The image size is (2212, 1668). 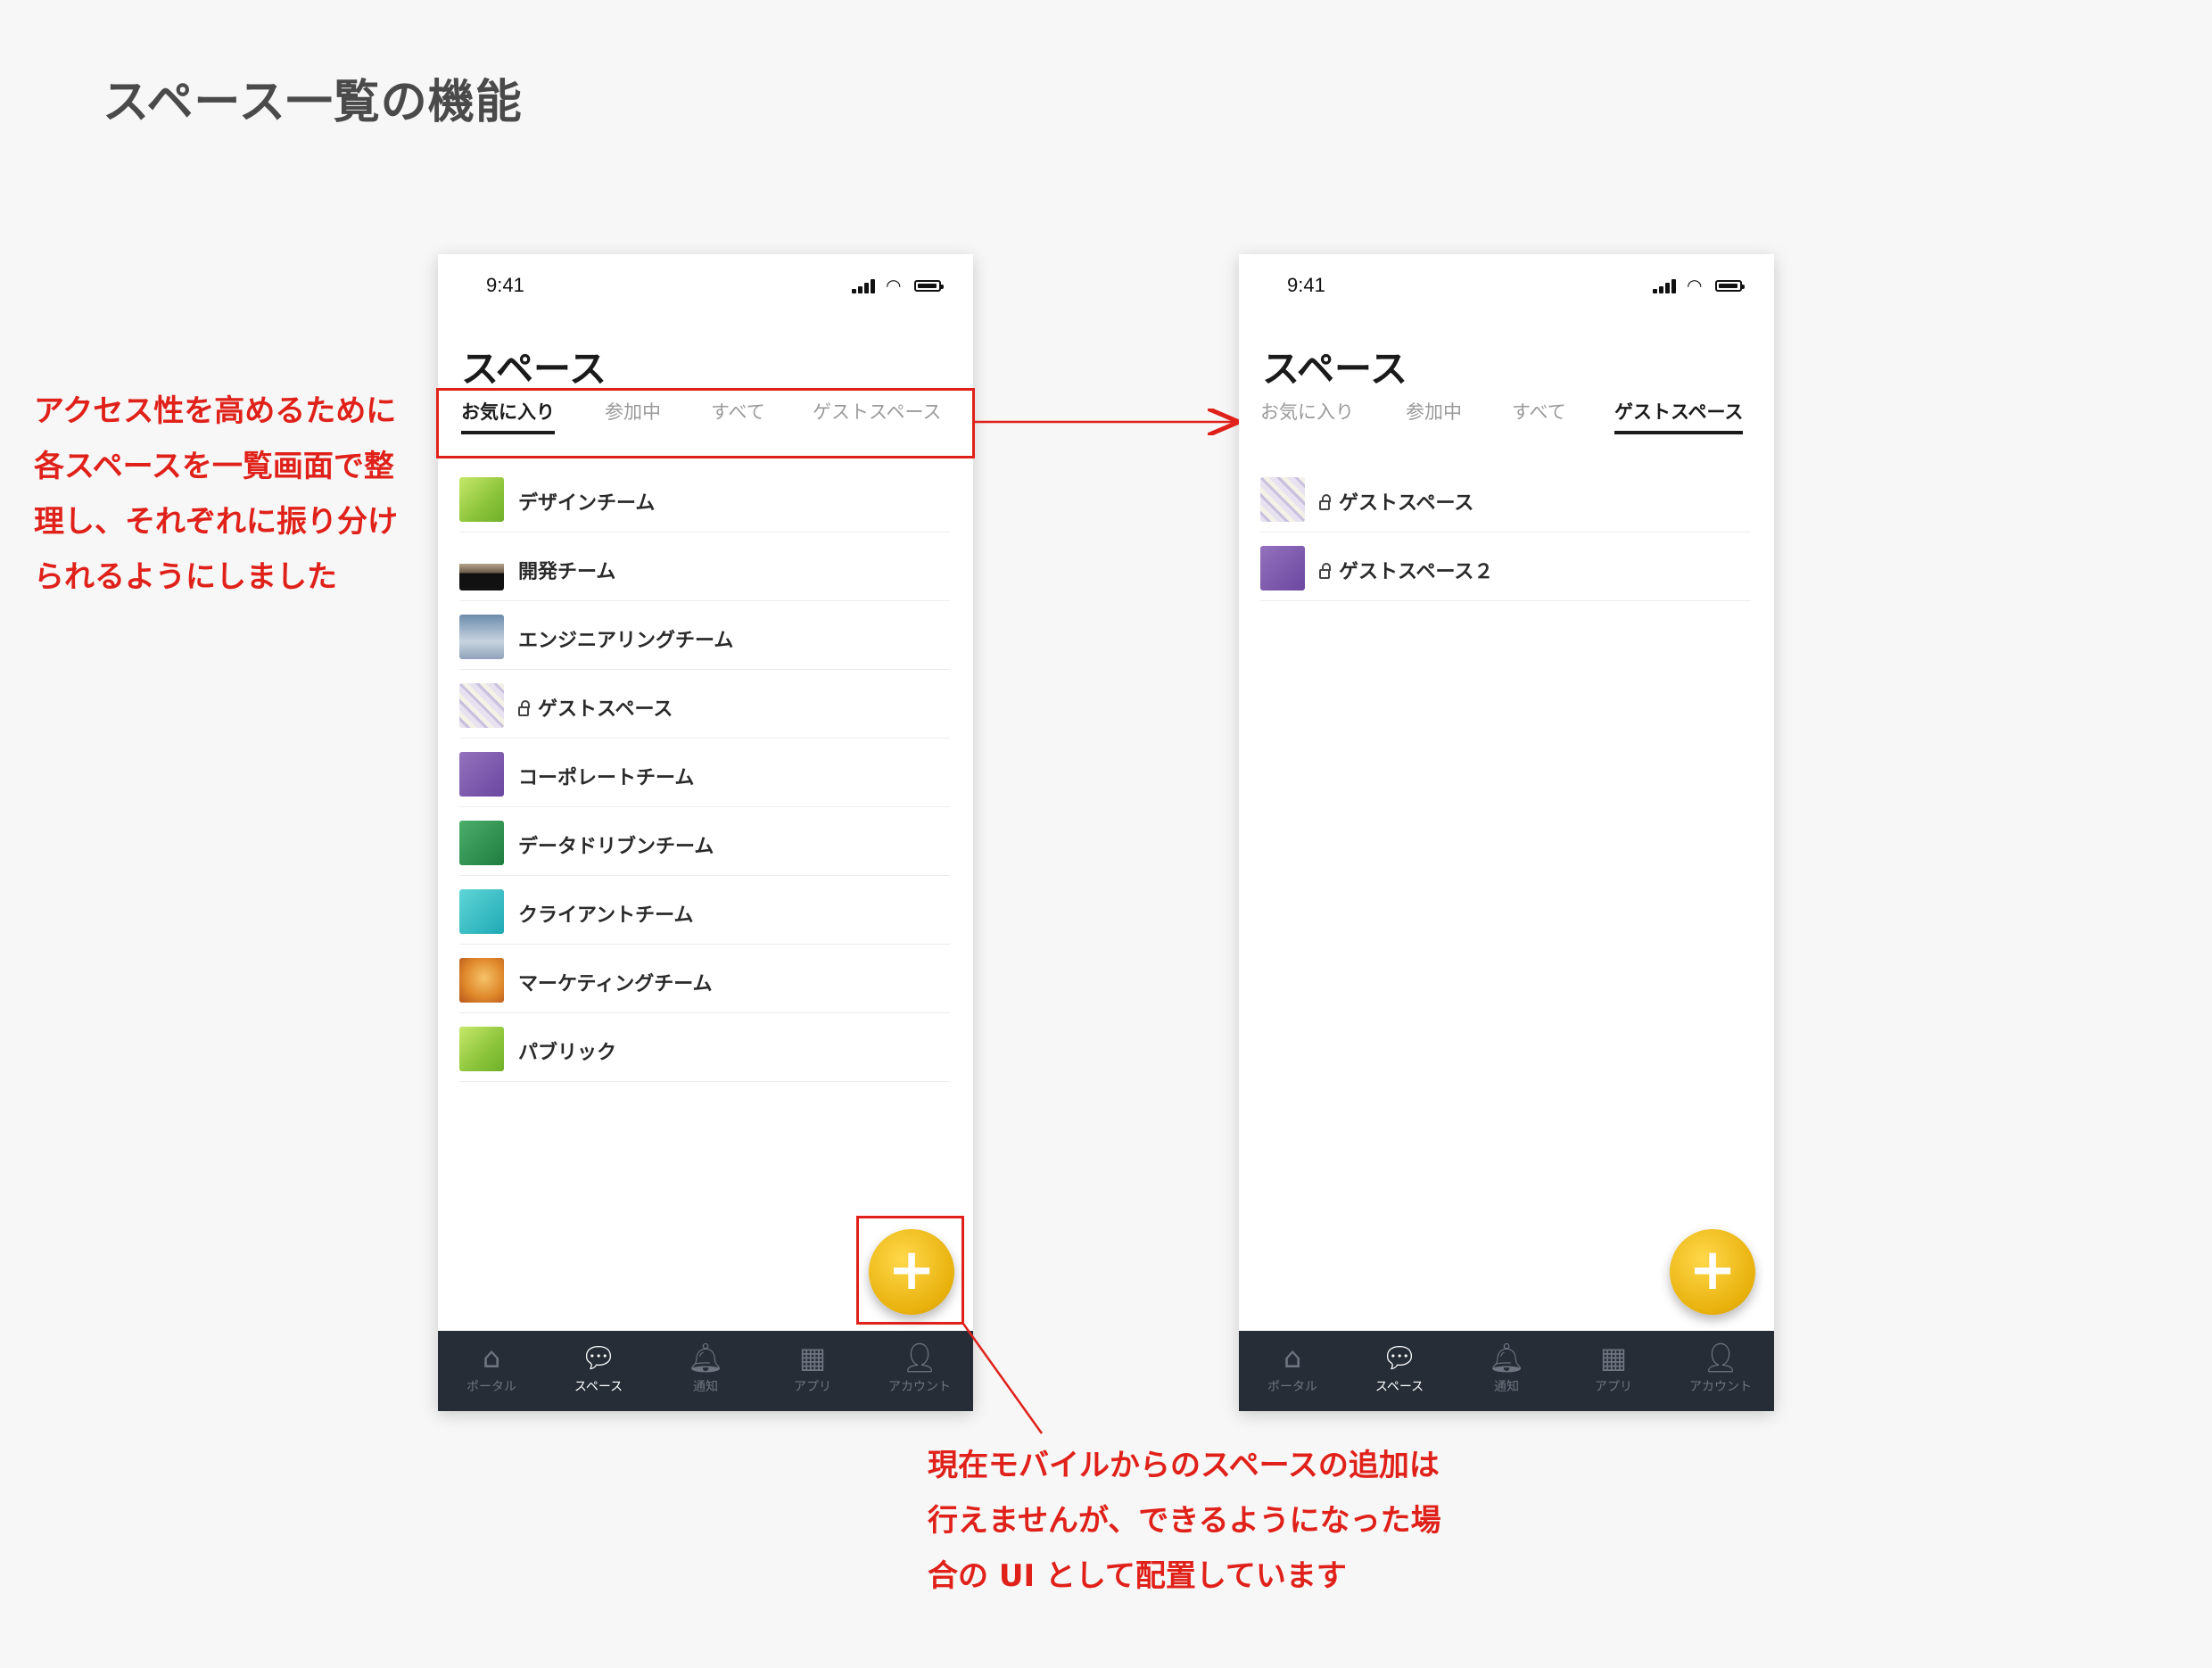 What do you see at coordinates (616, 984) in the screenshot?
I see `space-name: マーケティングチーム` at bounding box center [616, 984].